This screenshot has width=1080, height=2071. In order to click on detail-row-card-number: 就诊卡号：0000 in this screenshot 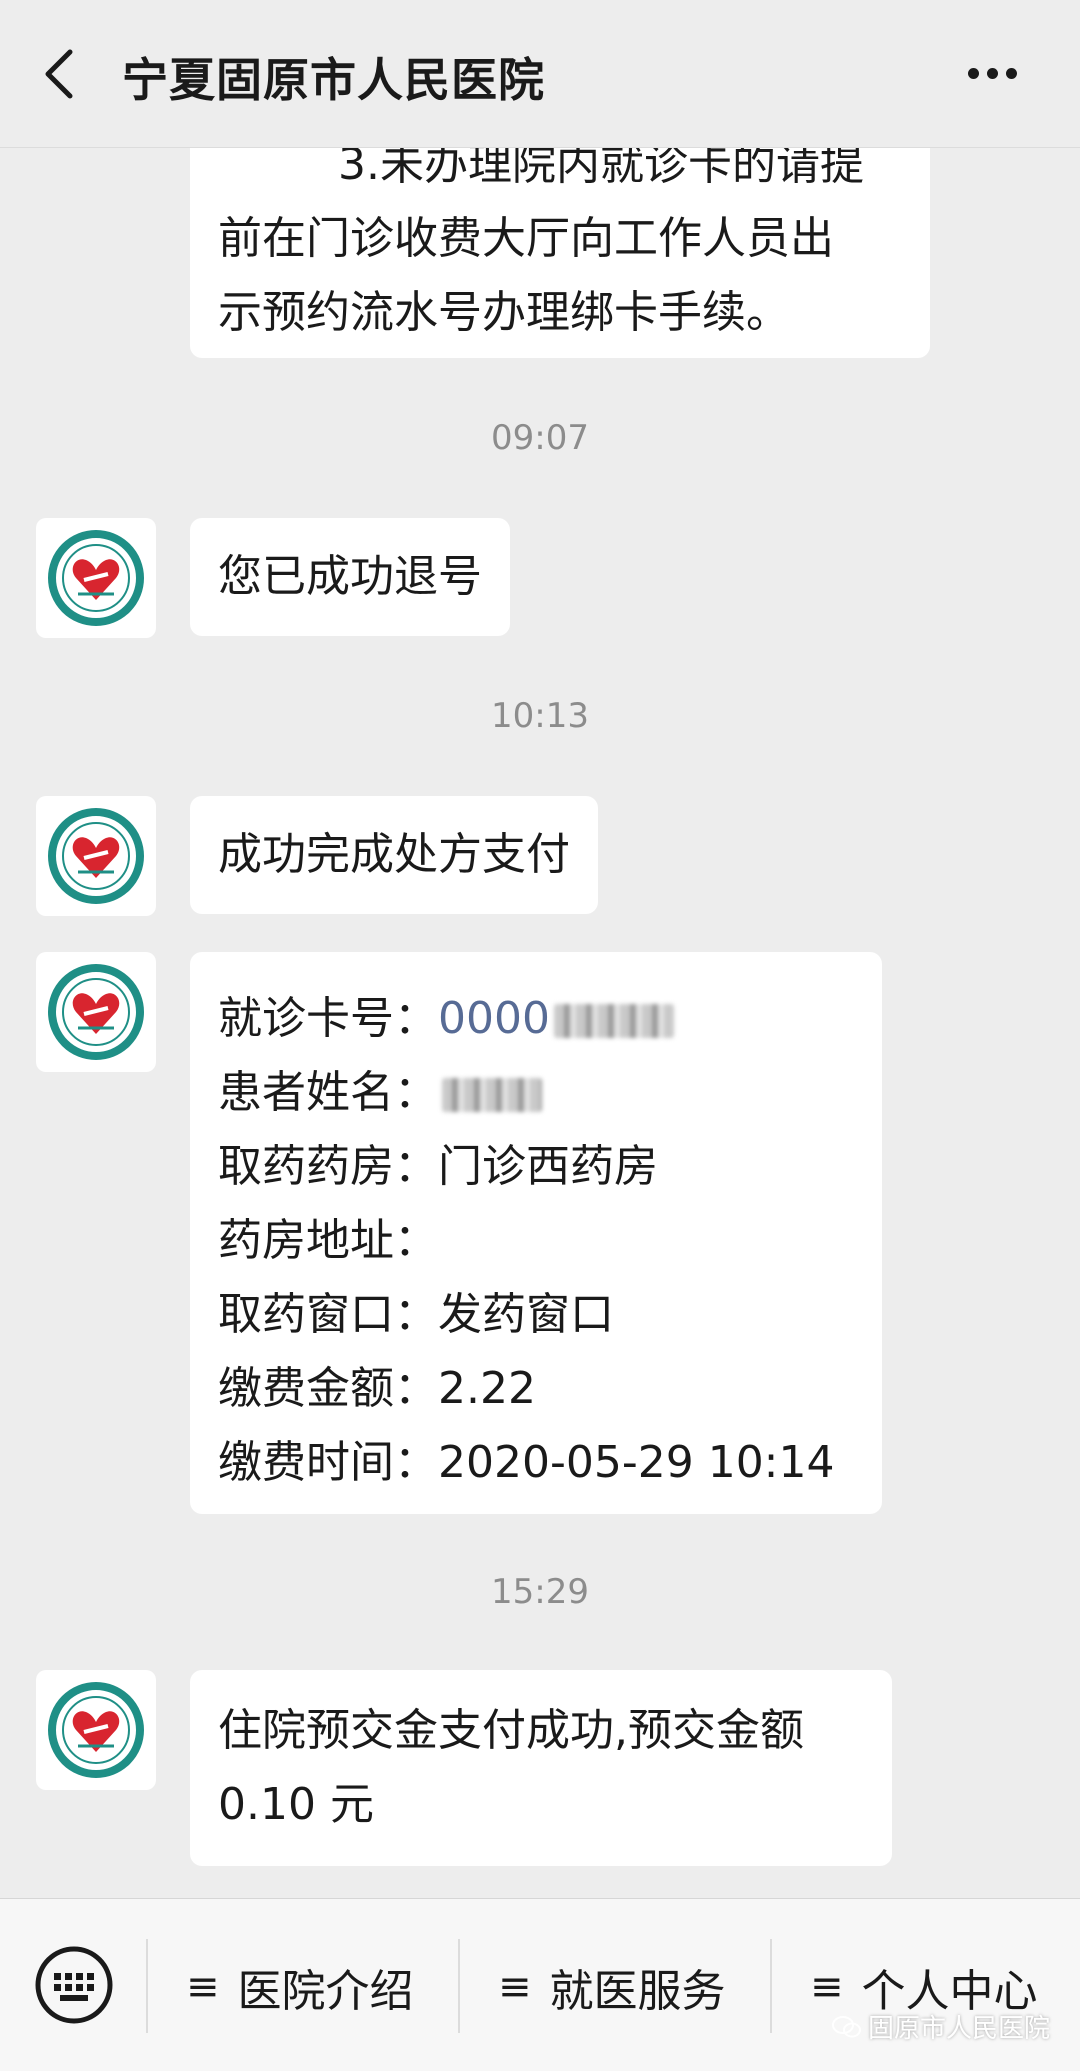, I will do `click(536, 1019)`.